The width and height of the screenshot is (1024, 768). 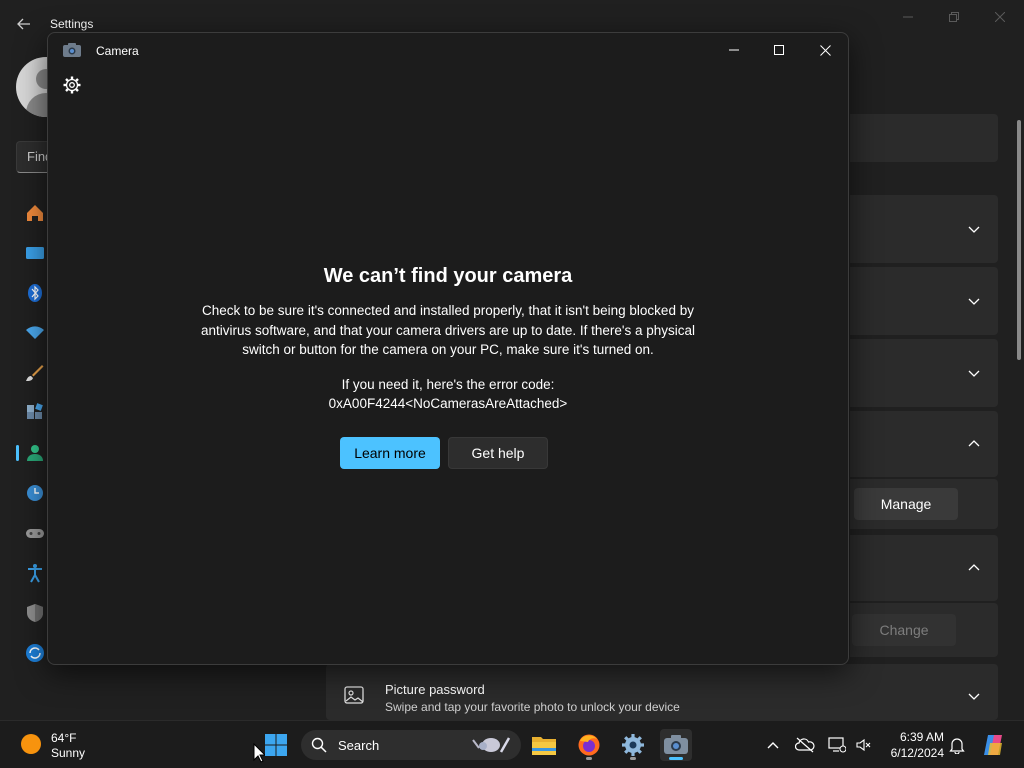 I want to click on camera-minimize-button, so click(x=734, y=50).